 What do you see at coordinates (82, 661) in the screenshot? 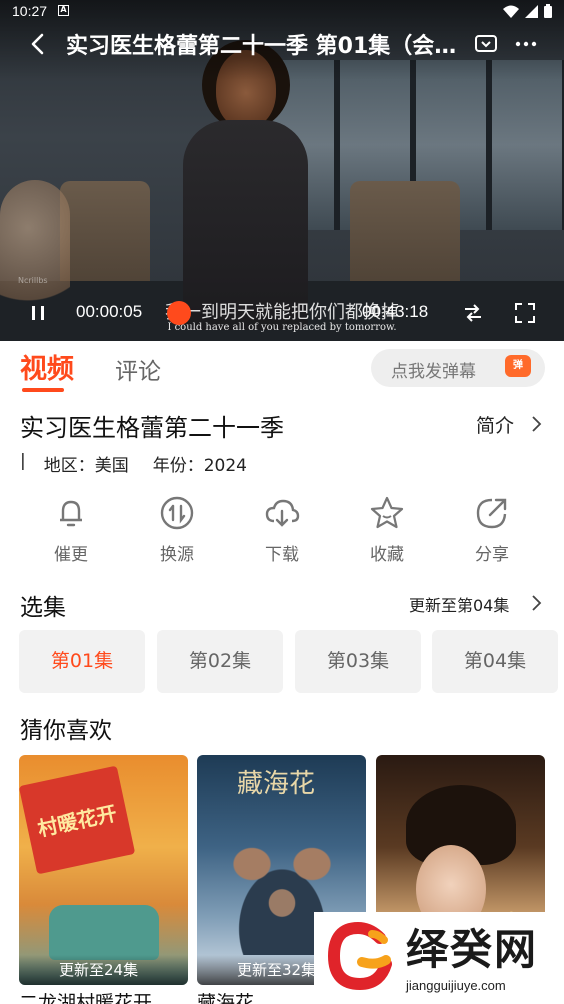
I see `episode-chip: 第01集` at bounding box center [82, 661].